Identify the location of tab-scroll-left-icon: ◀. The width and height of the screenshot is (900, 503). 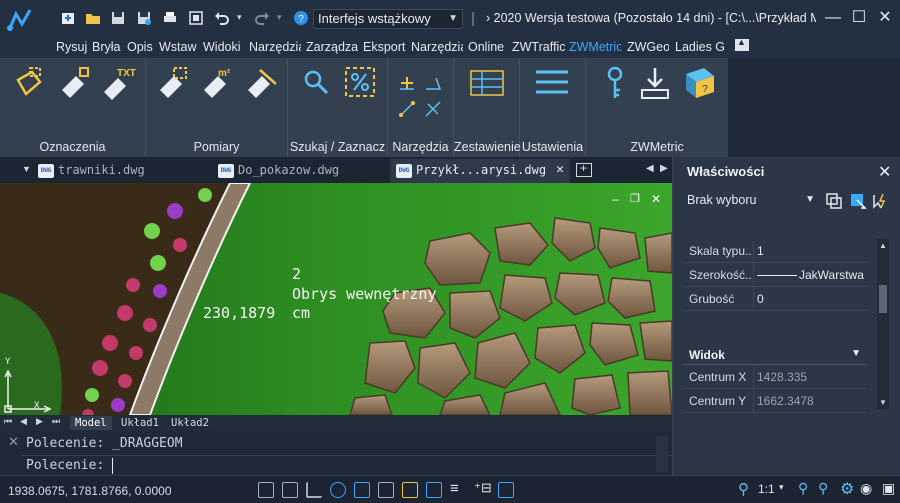
(650, 168).